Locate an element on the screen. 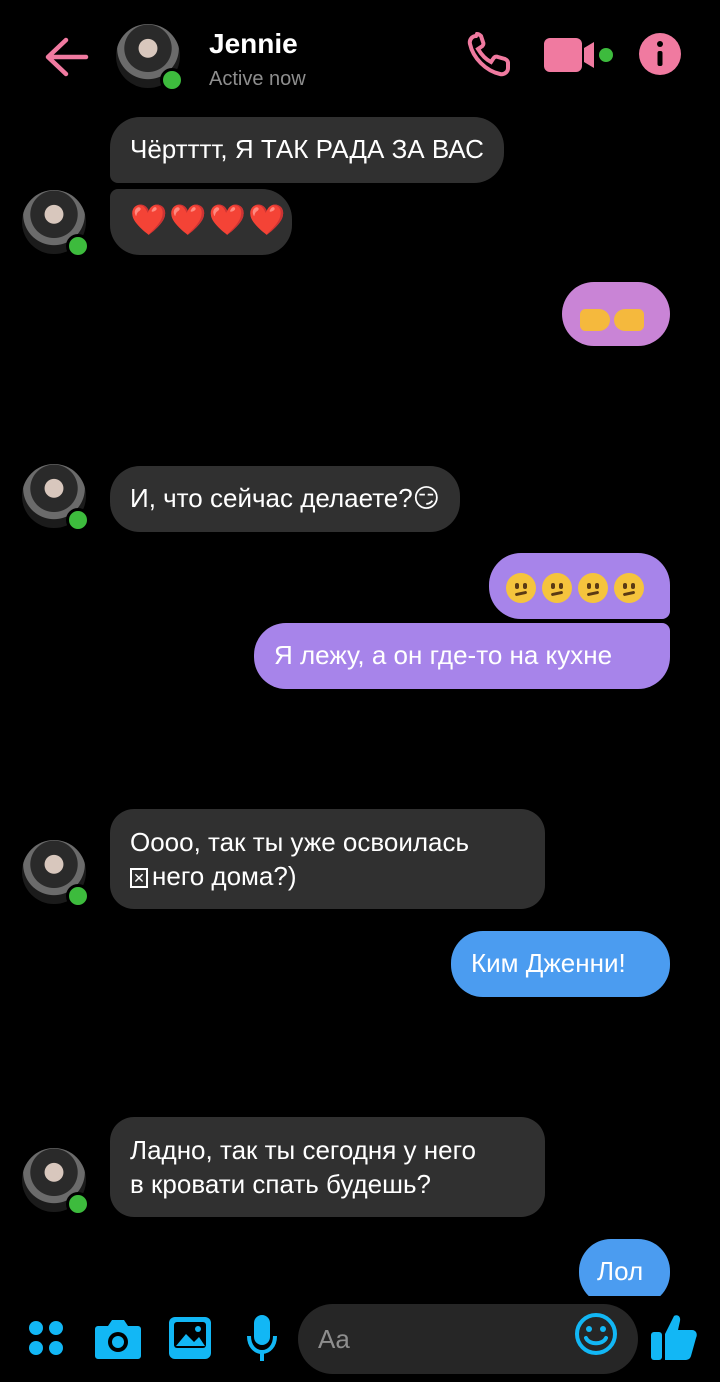  message-bubble-outgoing: Ким Дженни! is located at coordinates (560, 964).